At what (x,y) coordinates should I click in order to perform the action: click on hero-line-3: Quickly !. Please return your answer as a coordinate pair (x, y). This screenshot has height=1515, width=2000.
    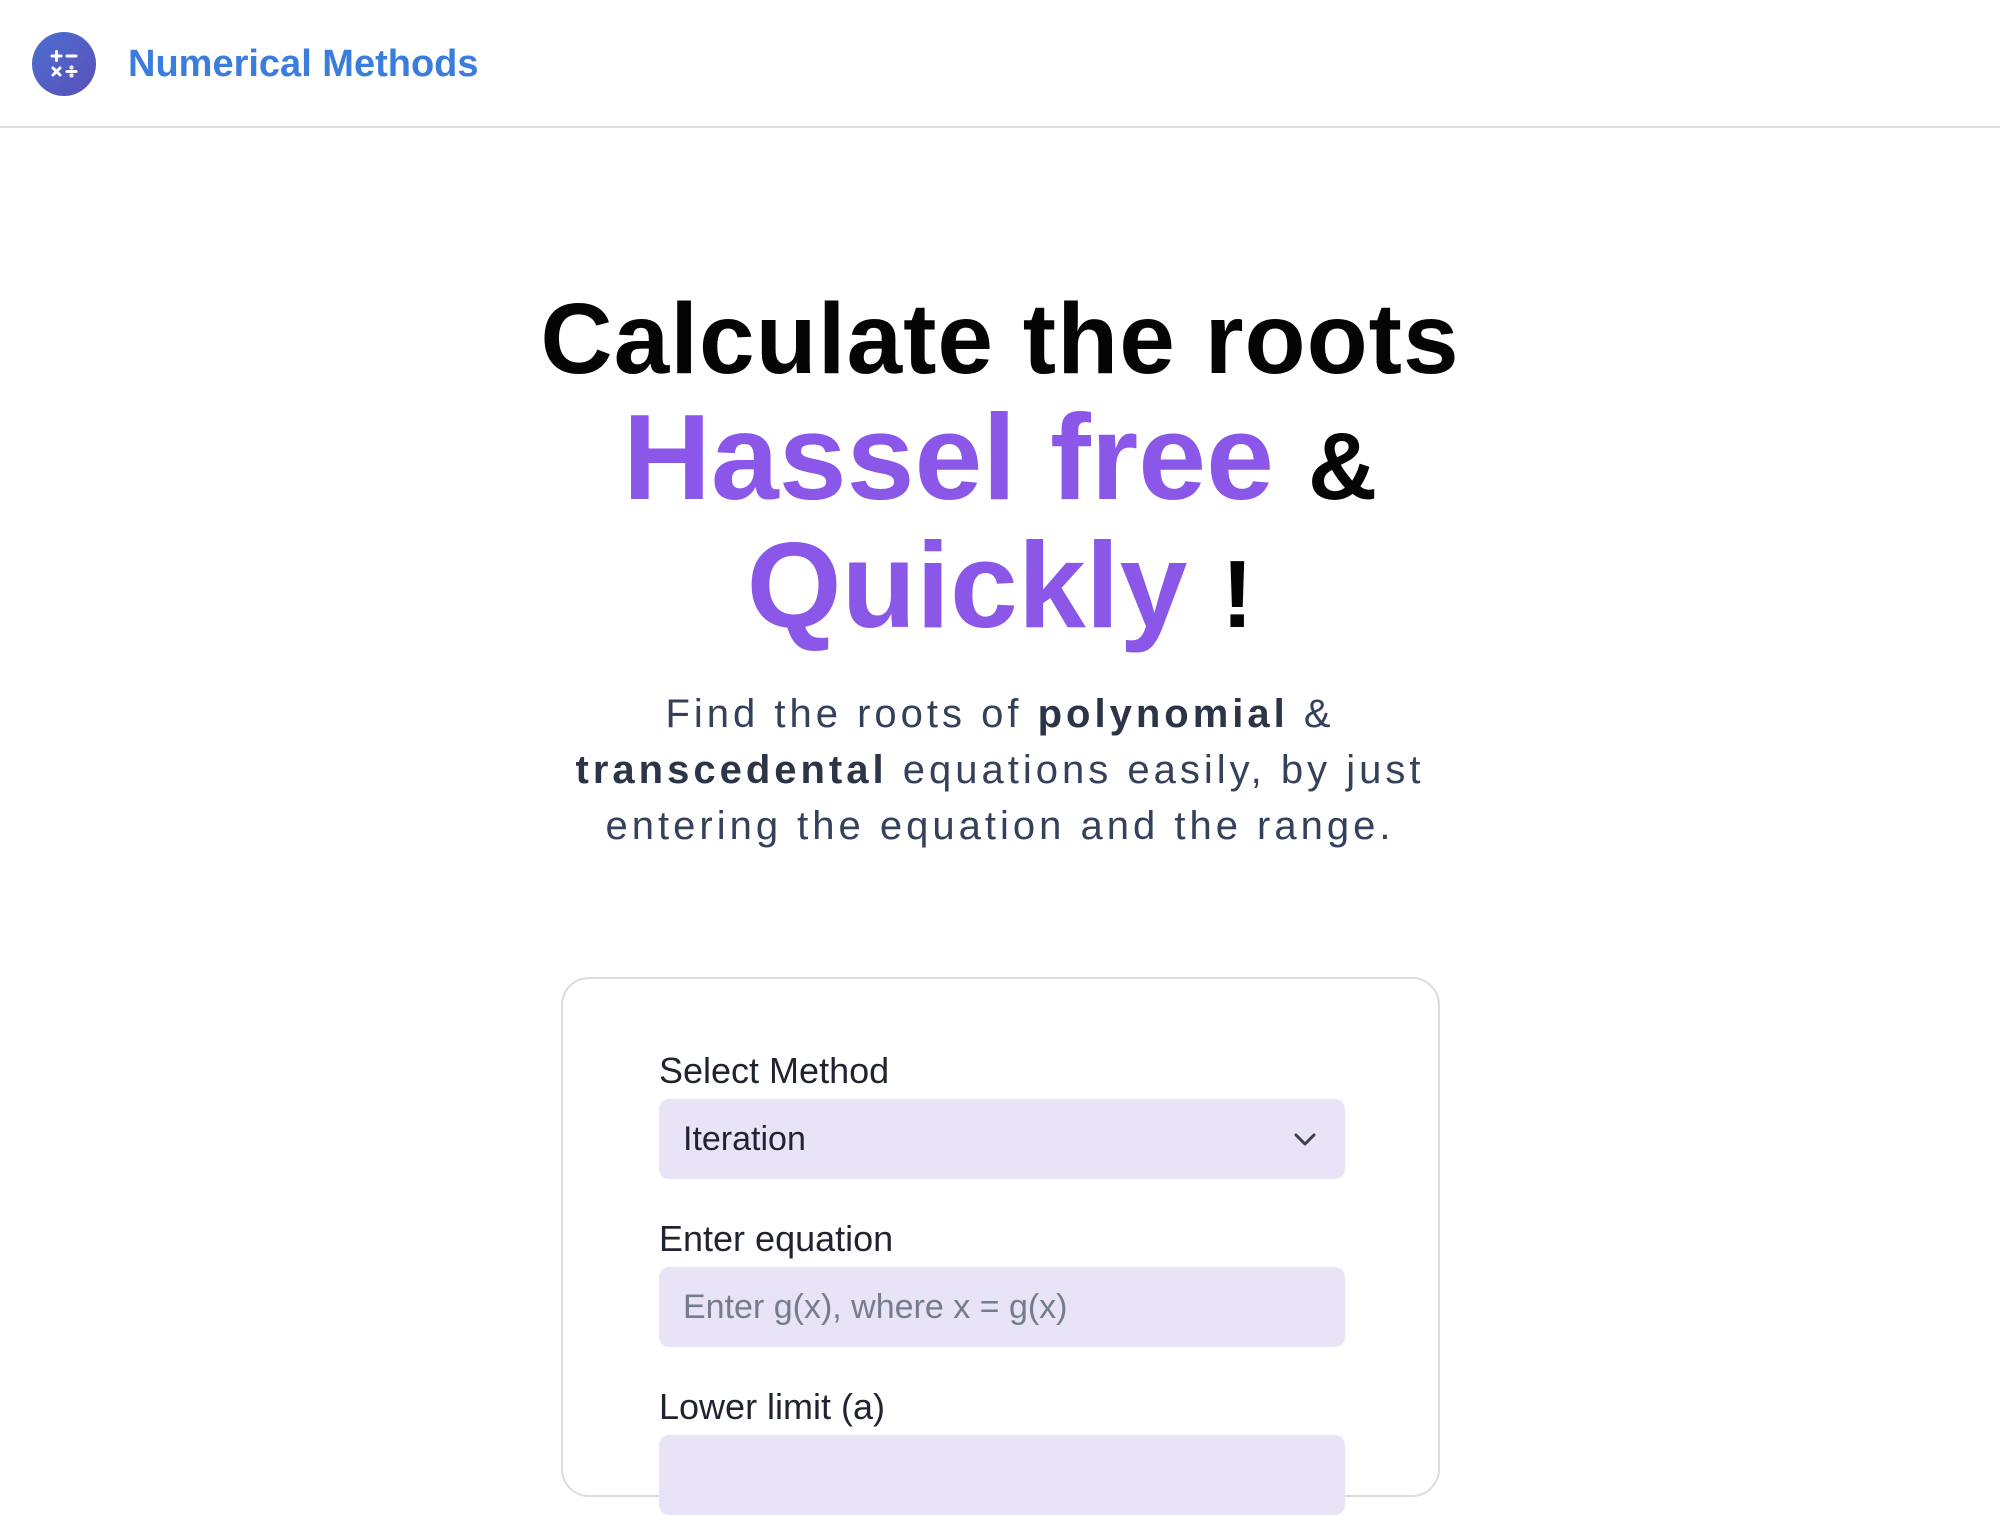
    Looking at the image, I should click on (1000, 589).